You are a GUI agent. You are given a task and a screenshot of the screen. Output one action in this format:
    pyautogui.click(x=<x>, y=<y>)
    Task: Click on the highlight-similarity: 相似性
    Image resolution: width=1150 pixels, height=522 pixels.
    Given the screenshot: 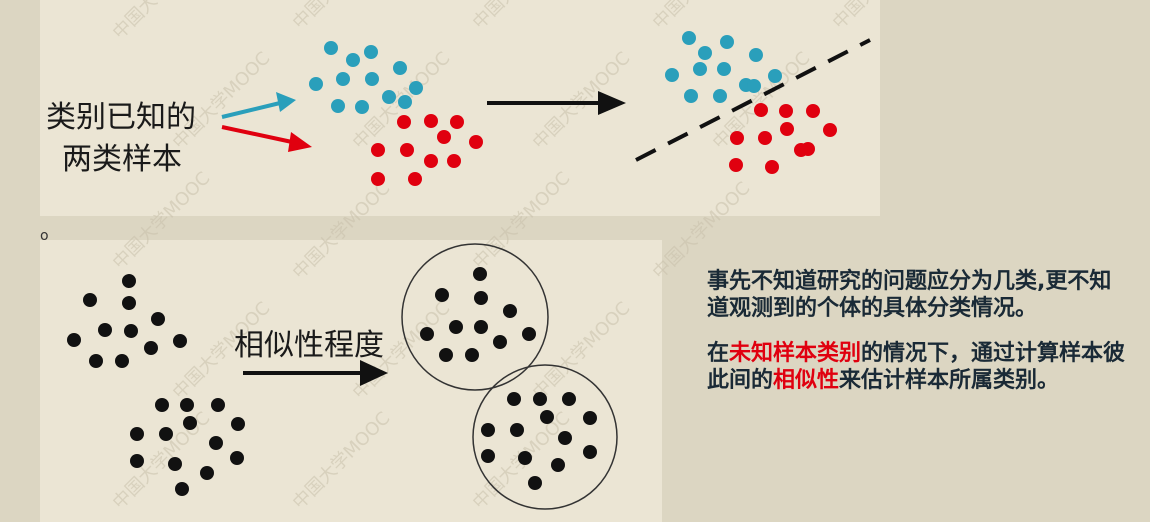 What is the action you would take?
    pyautogui.click(x=806, y=380)
    